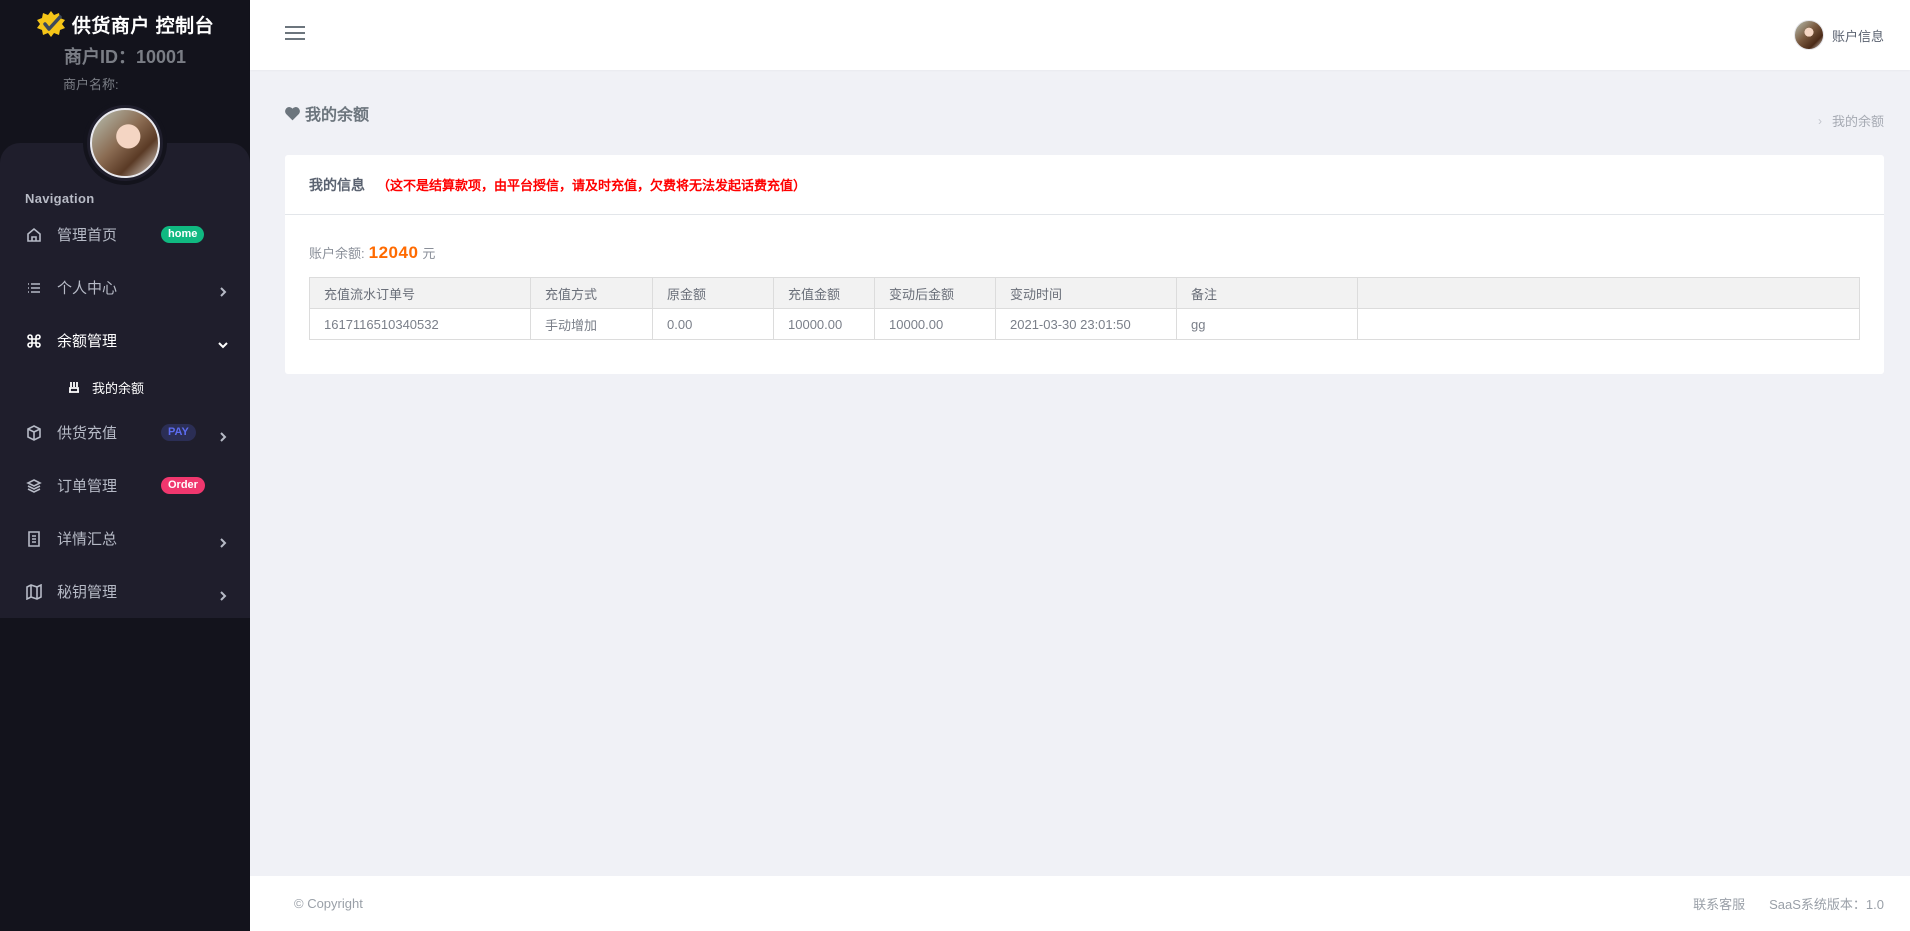 Image resolution: width=1910 pixels, height=931 pixels. I want to click on brand: 供货商户 控制台, so click(125, 23).